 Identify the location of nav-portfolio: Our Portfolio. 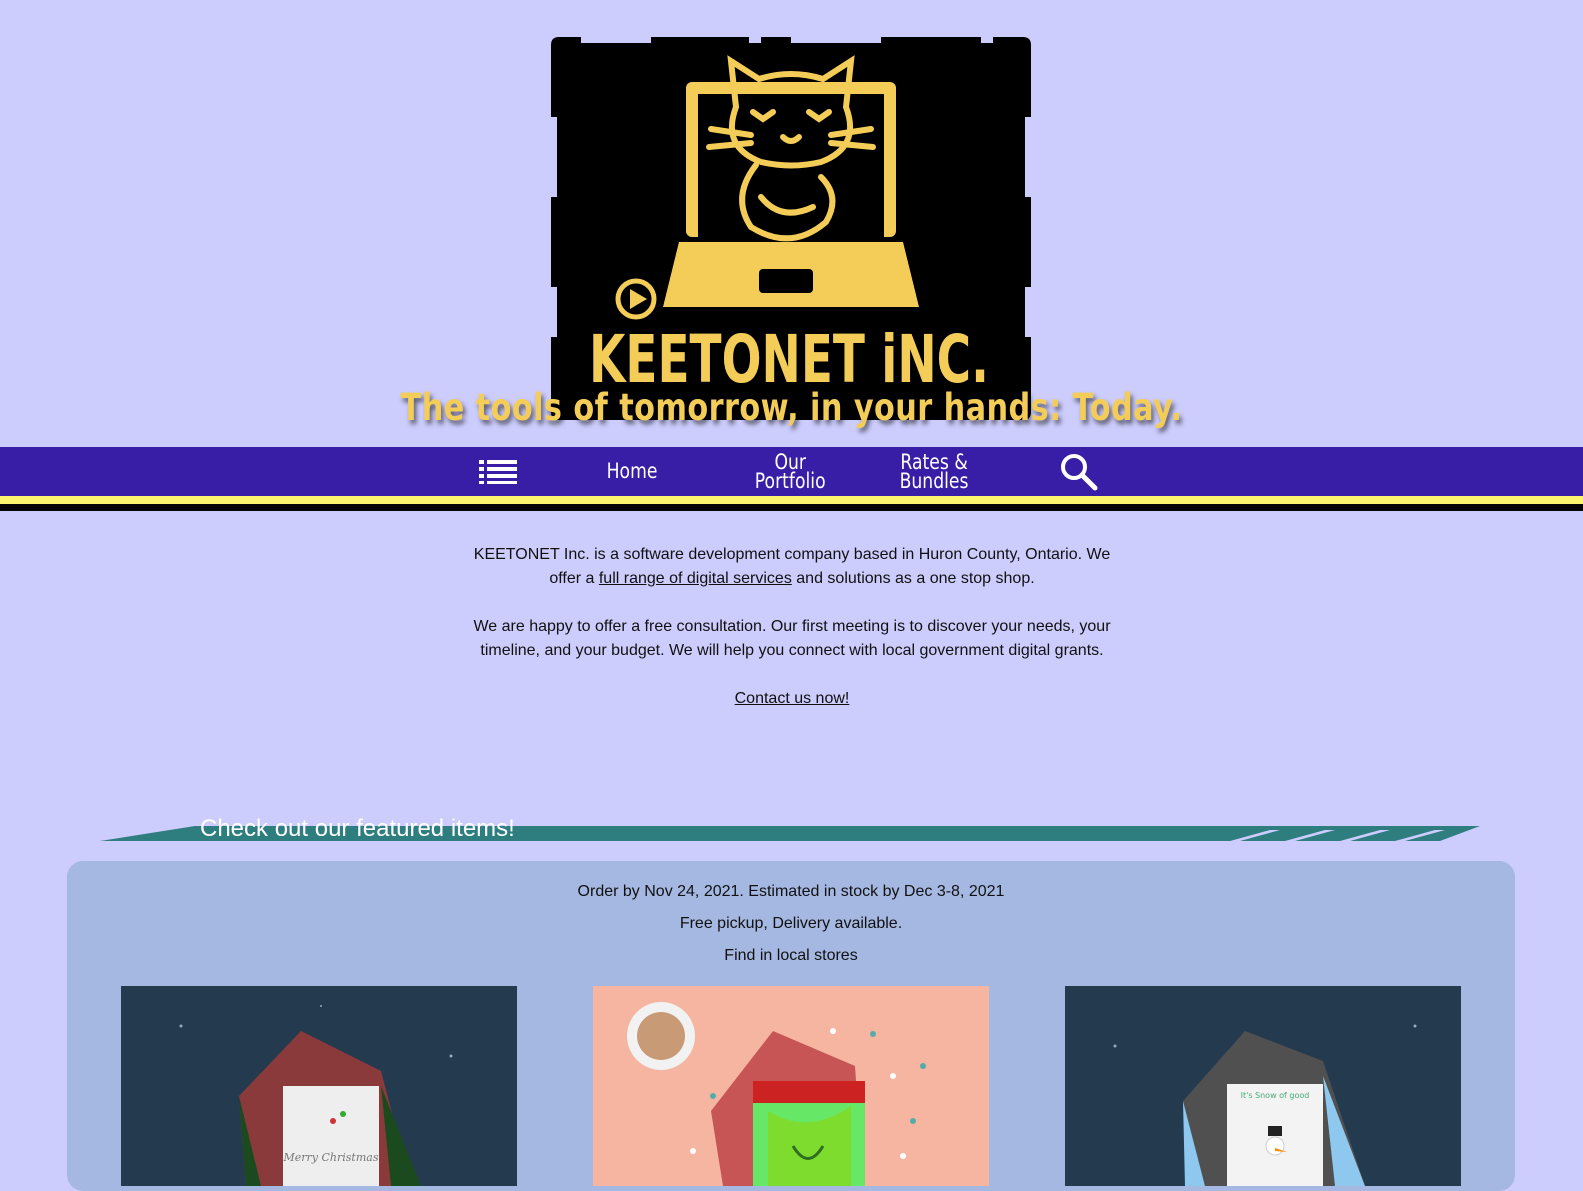
(790, 471).